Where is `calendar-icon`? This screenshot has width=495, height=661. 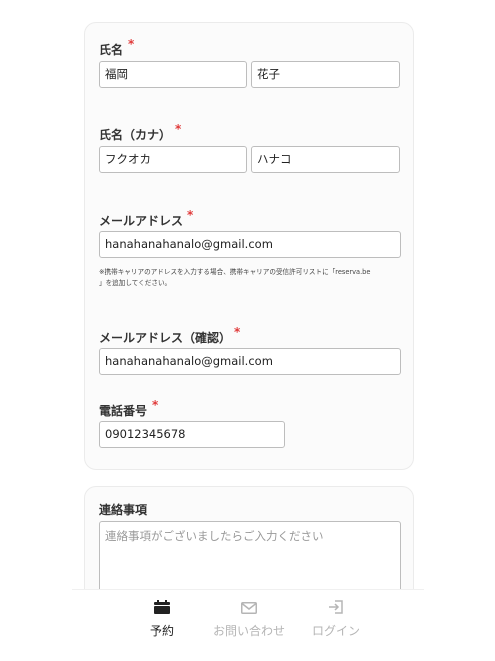
calendar-icon is located at coordinates (162, 608).